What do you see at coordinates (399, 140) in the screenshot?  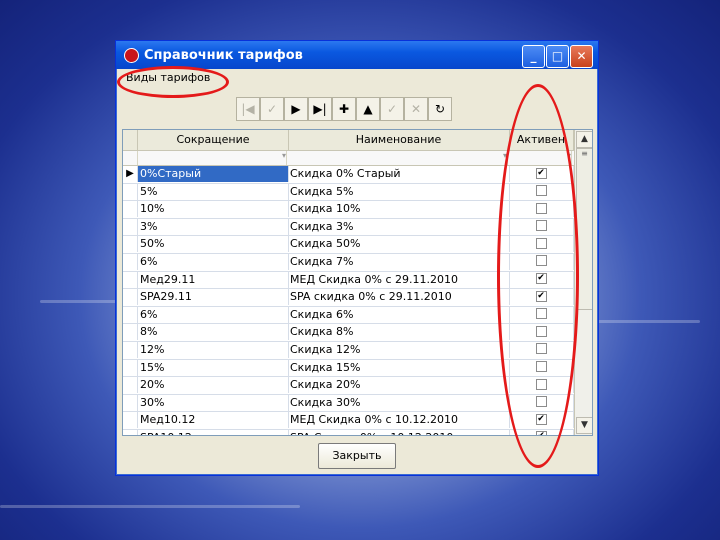 I see `header-name: Наименование` at bounding box center [399, 140].